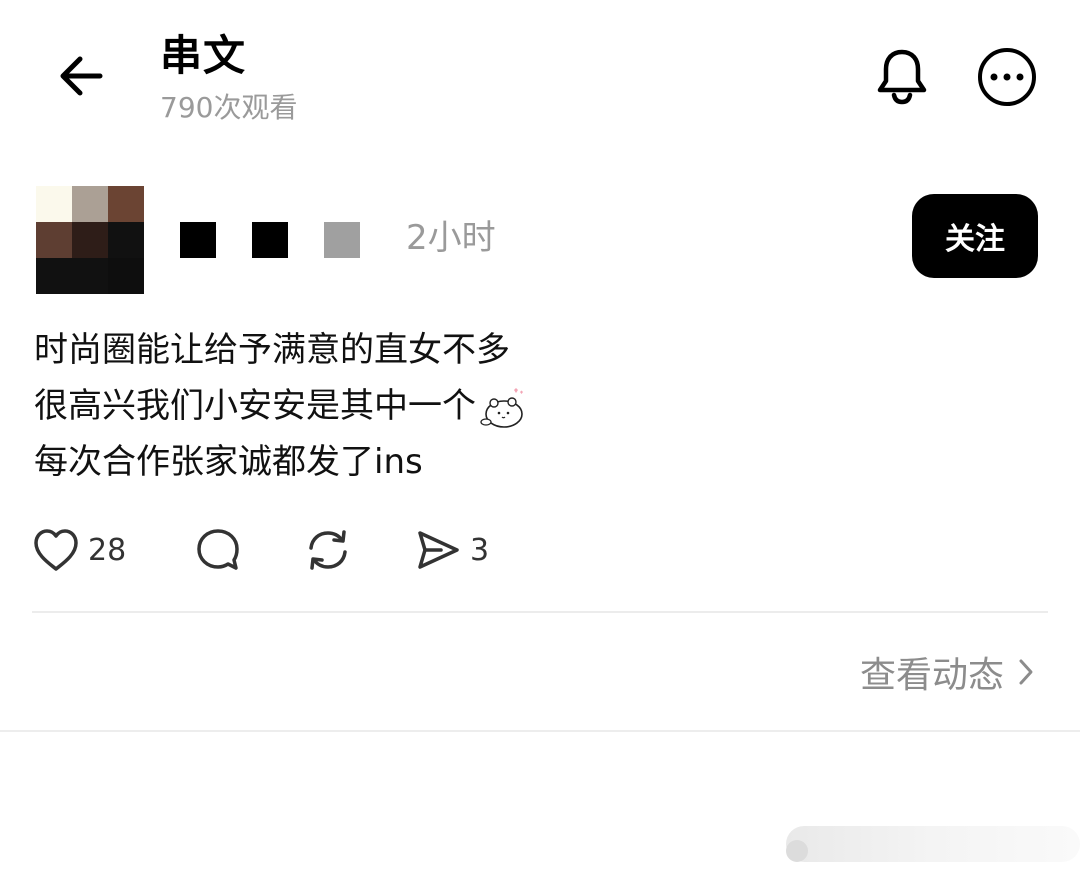 Image resolution: width=1080 pixels, height=874 pixels. What do you see at coordinates (255, 406) in the screenshot?
I see `post-text-line: 很高兴我们小安安是其中一个` at bounding box center [255, 406].